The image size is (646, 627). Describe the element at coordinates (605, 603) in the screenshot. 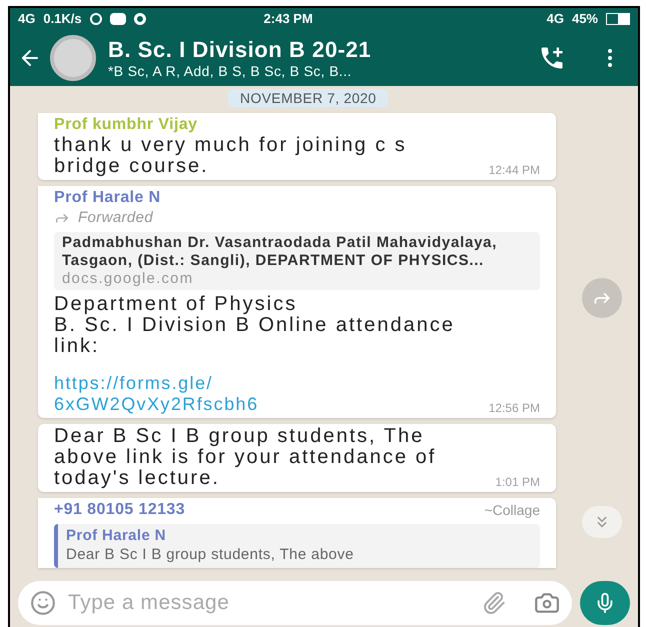

I see `mic-button` at that location.